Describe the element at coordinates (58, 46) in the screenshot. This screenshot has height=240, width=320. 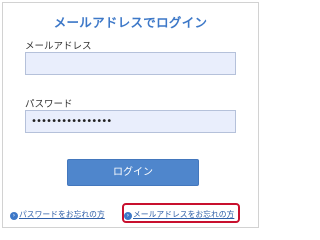
I see `email-label: メールアドレス` at that location.